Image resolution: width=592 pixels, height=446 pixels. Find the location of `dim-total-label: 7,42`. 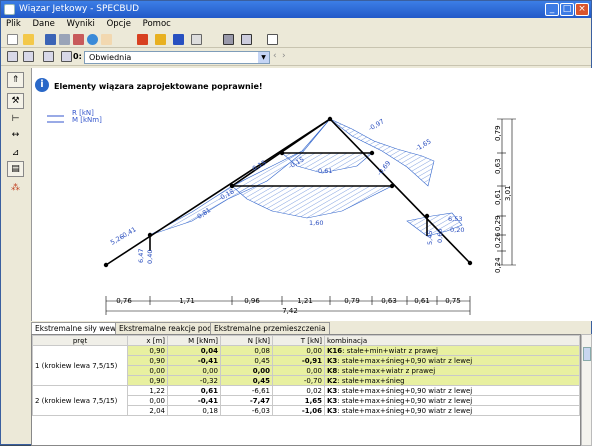

dim-total-label: 7,42 is located at coordinates (290, 311).